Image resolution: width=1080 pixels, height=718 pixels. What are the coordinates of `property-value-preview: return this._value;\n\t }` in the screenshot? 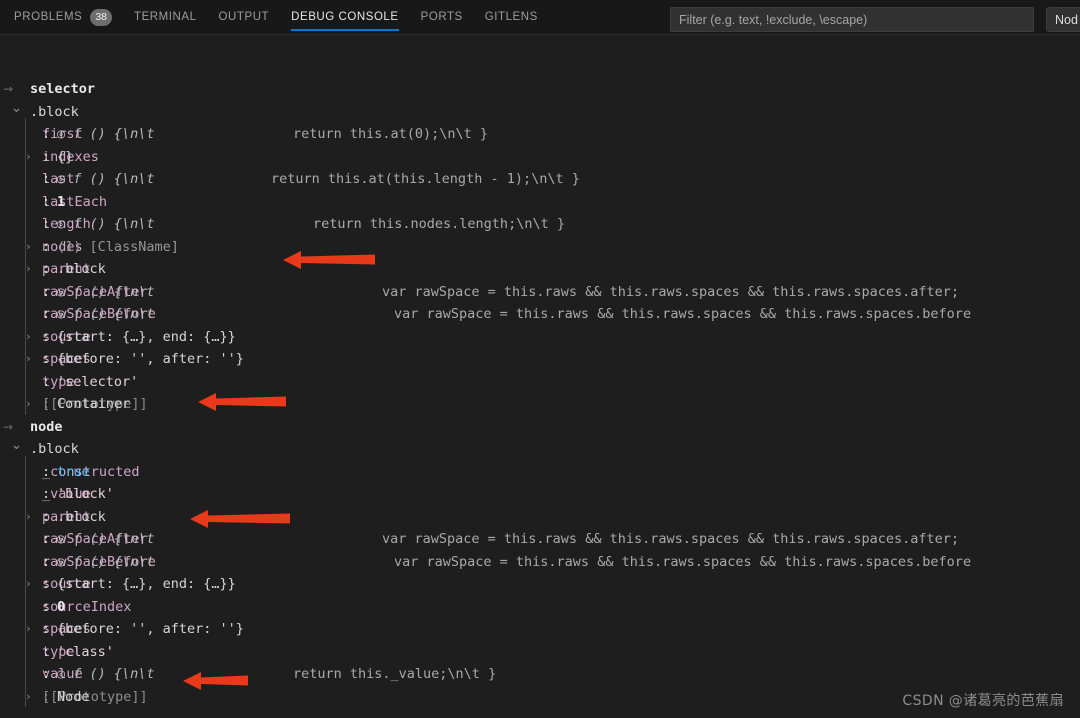 It's located at (395, 674).